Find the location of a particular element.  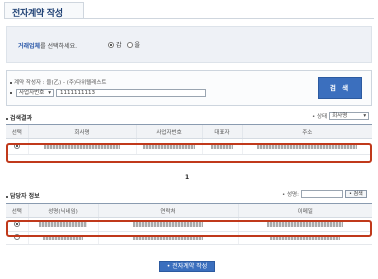

manager-title: 담당자 정보 is located at coordinates (23, 195).